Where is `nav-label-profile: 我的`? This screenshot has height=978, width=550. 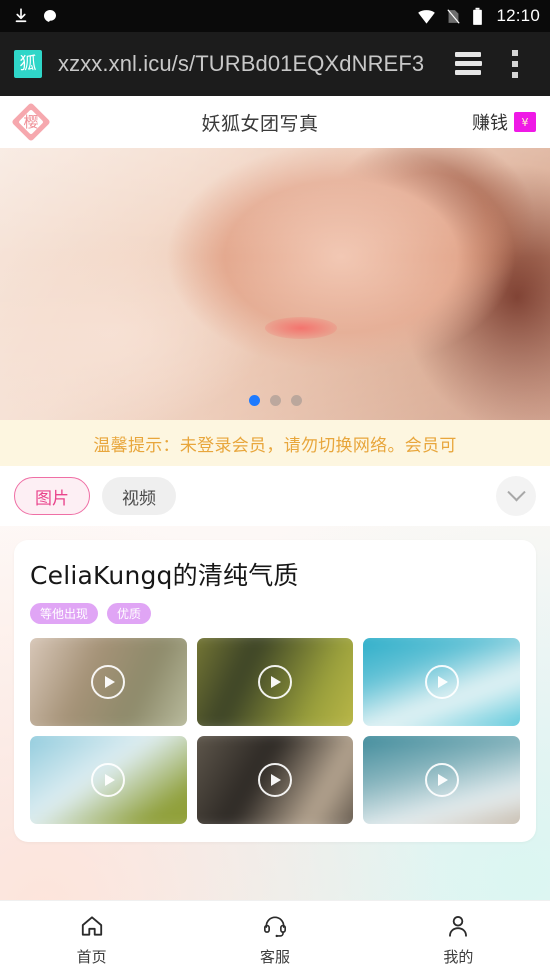
nav-label-profile: 我的 is located at coordinates (458, 956).